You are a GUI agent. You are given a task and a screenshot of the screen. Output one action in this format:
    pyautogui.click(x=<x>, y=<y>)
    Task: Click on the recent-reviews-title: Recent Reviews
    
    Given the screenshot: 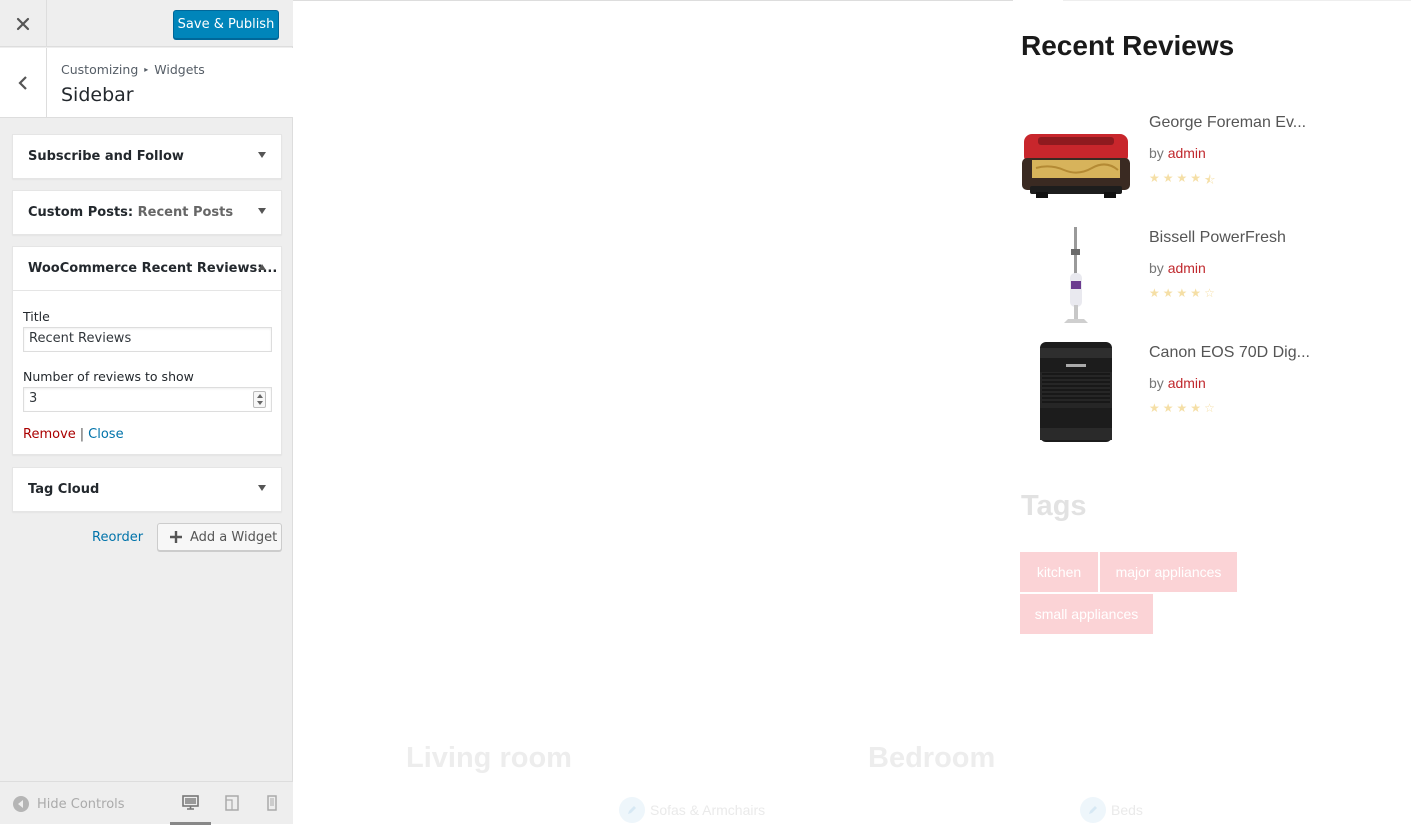 What is the action you would take?
    pyautogui.click(x=1128, y=45)
    